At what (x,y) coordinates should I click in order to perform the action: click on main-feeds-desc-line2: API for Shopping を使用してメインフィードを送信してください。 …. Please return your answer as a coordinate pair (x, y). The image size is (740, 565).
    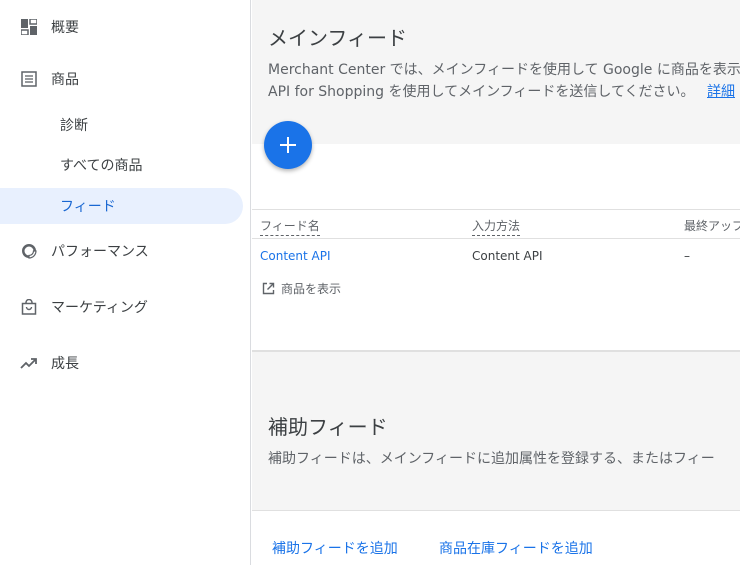
    Looking at the image, I should click on (501, 92).